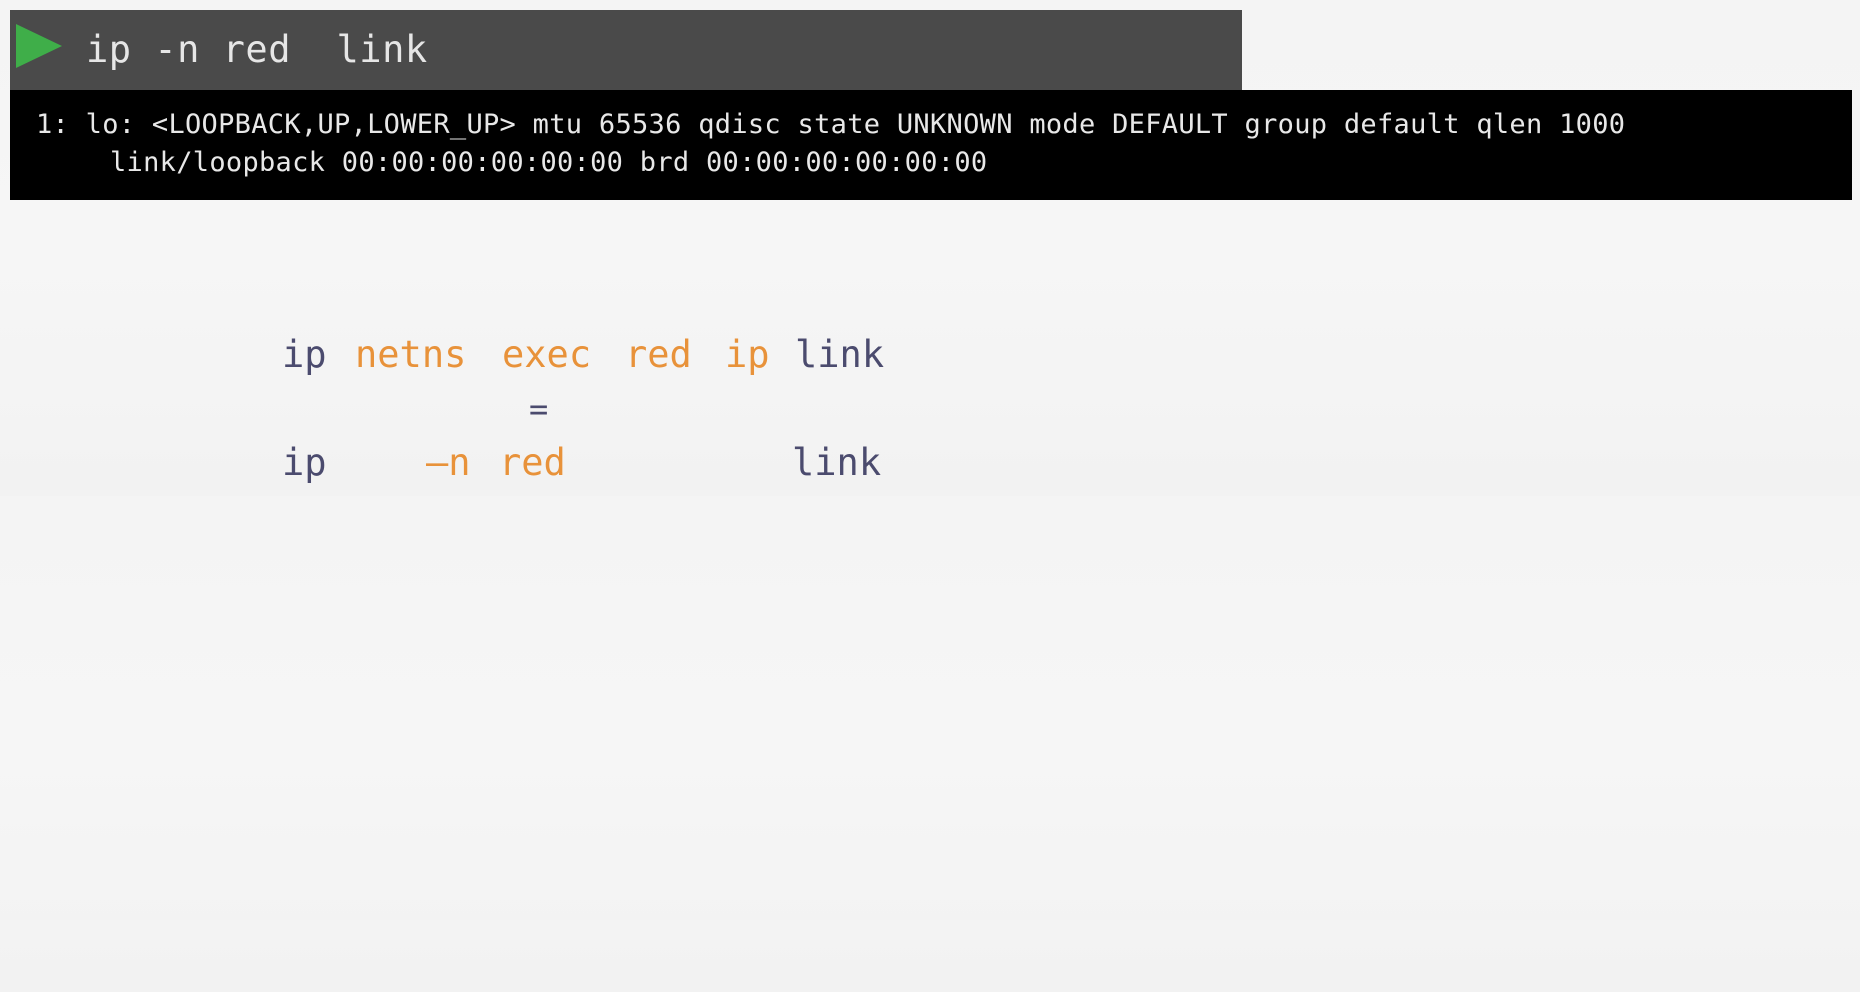 The width and height of the screenshot is (1860, 992). Describe the element at coordinates (304, 462) in the screenshot. I see `token-ip-short: ip` at that location.